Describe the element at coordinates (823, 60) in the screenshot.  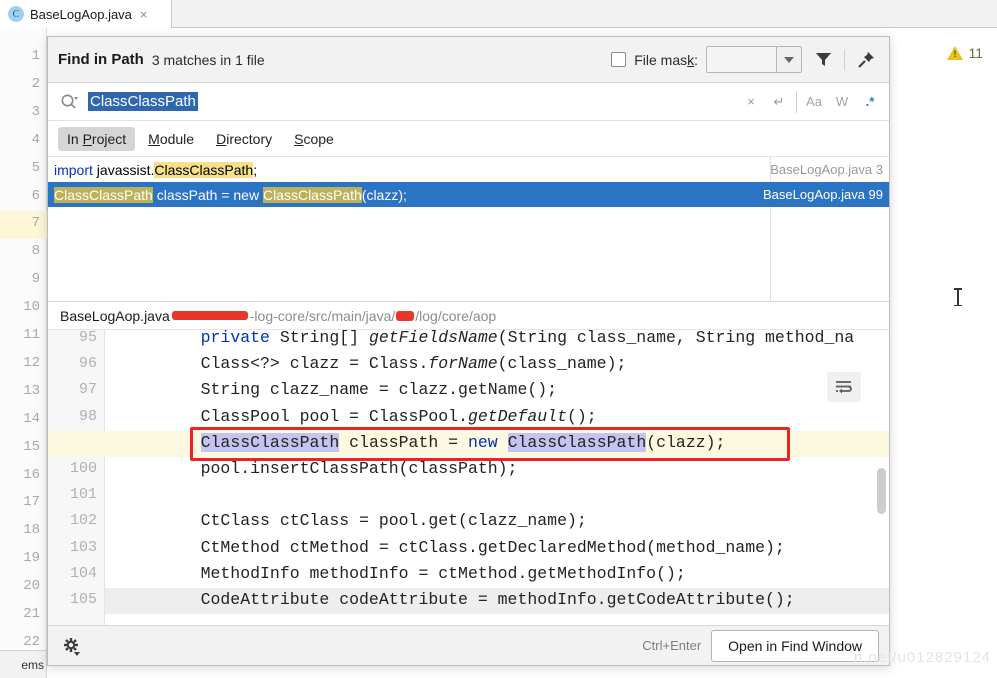
I see `filter-icon` at that location.